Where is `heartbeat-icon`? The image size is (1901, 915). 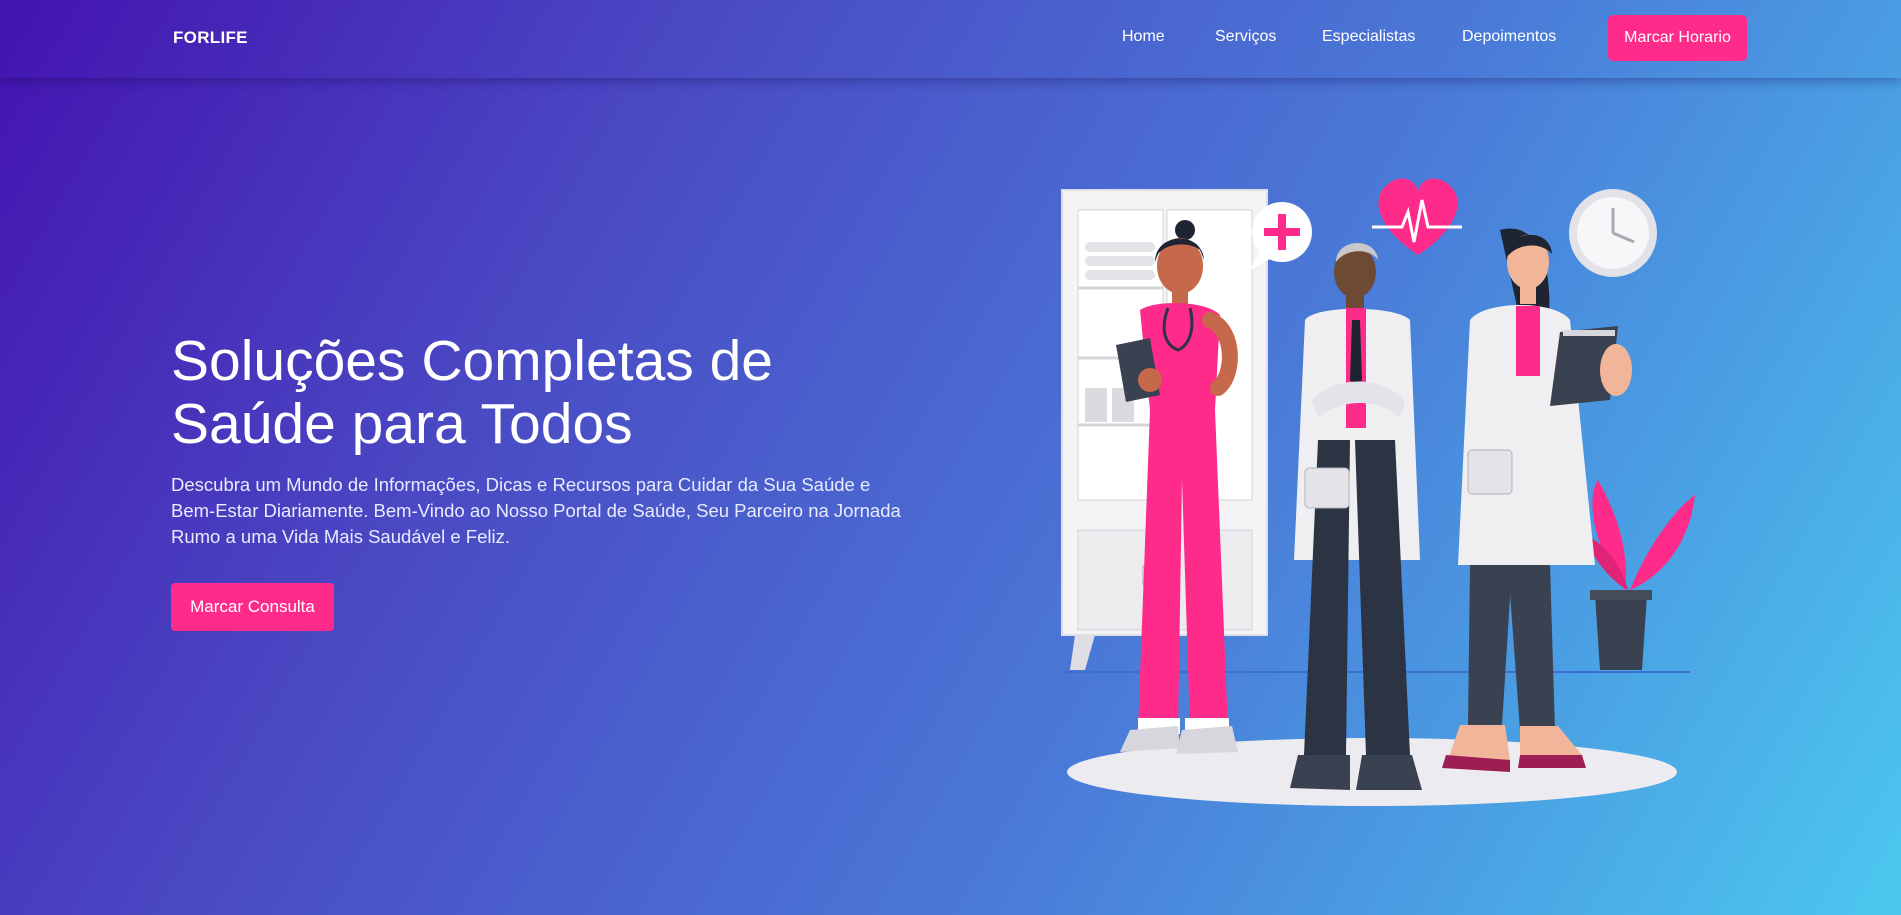 heartbeat-icon is located at coordinates (1417, 216).